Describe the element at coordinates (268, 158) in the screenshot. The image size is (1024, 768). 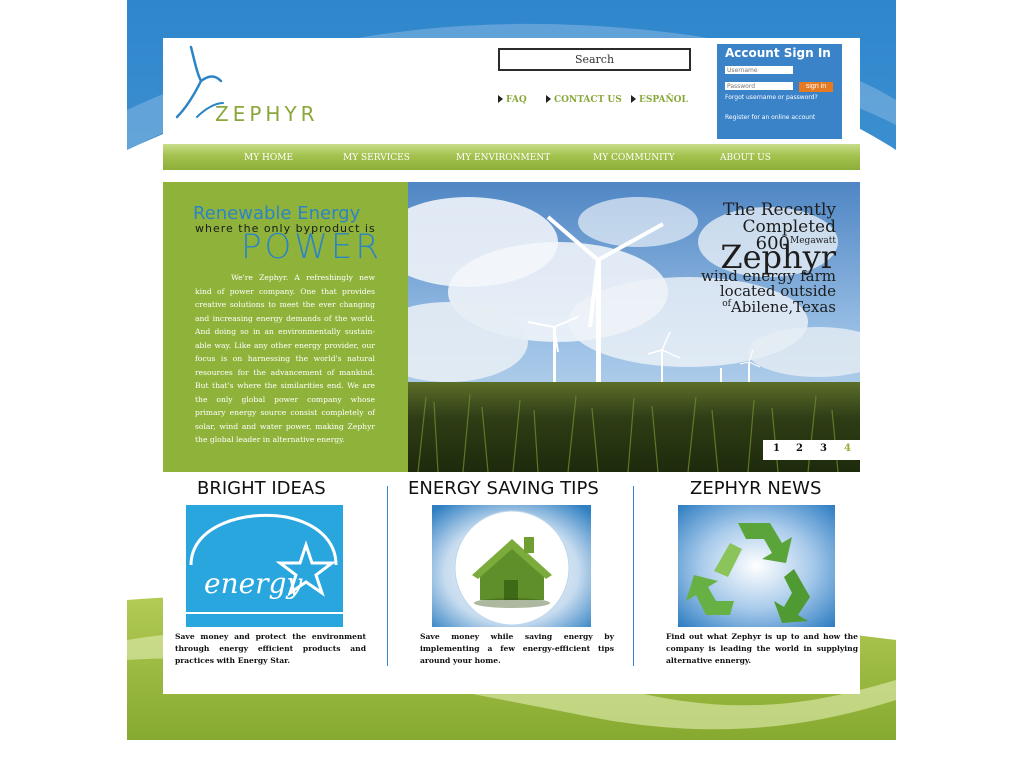
I see `nav-item-my-home: MY HOME` at that location.